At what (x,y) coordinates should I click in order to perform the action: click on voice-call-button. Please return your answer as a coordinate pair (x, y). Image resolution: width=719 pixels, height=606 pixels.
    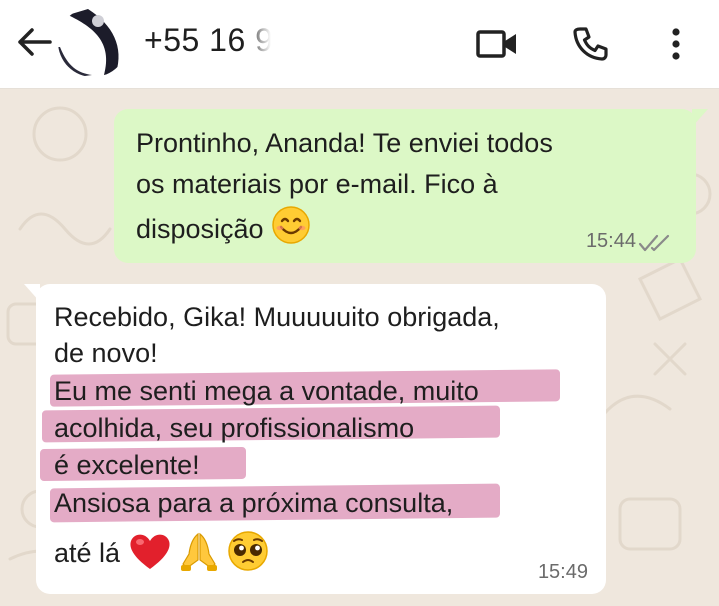
    Looking at the image, I should click on (590, 44).